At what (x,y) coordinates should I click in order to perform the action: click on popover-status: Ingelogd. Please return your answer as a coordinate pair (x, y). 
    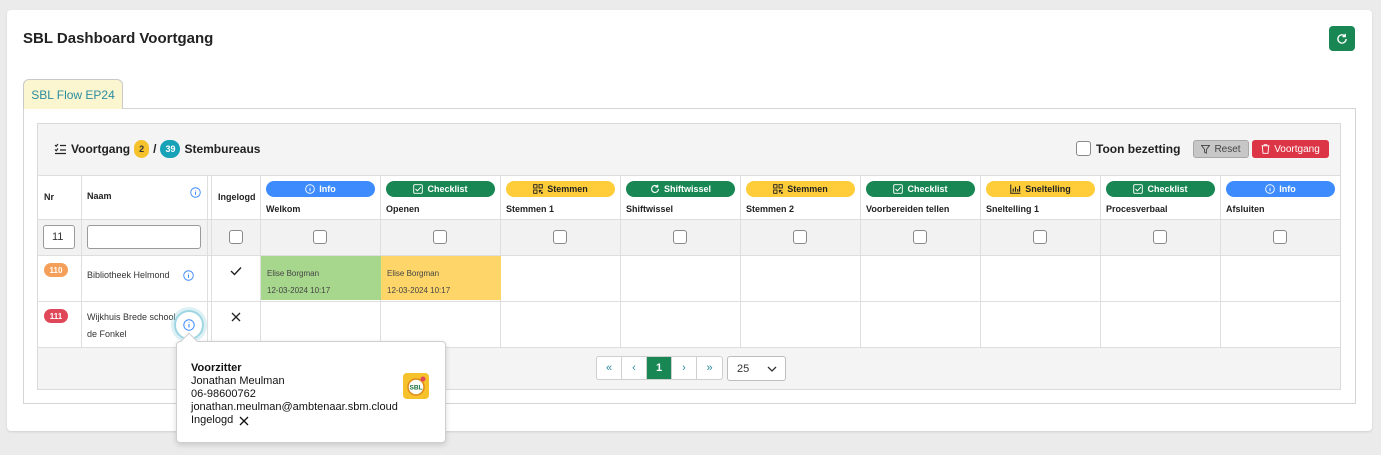
    Looking at the image, I should click on (311, 420).